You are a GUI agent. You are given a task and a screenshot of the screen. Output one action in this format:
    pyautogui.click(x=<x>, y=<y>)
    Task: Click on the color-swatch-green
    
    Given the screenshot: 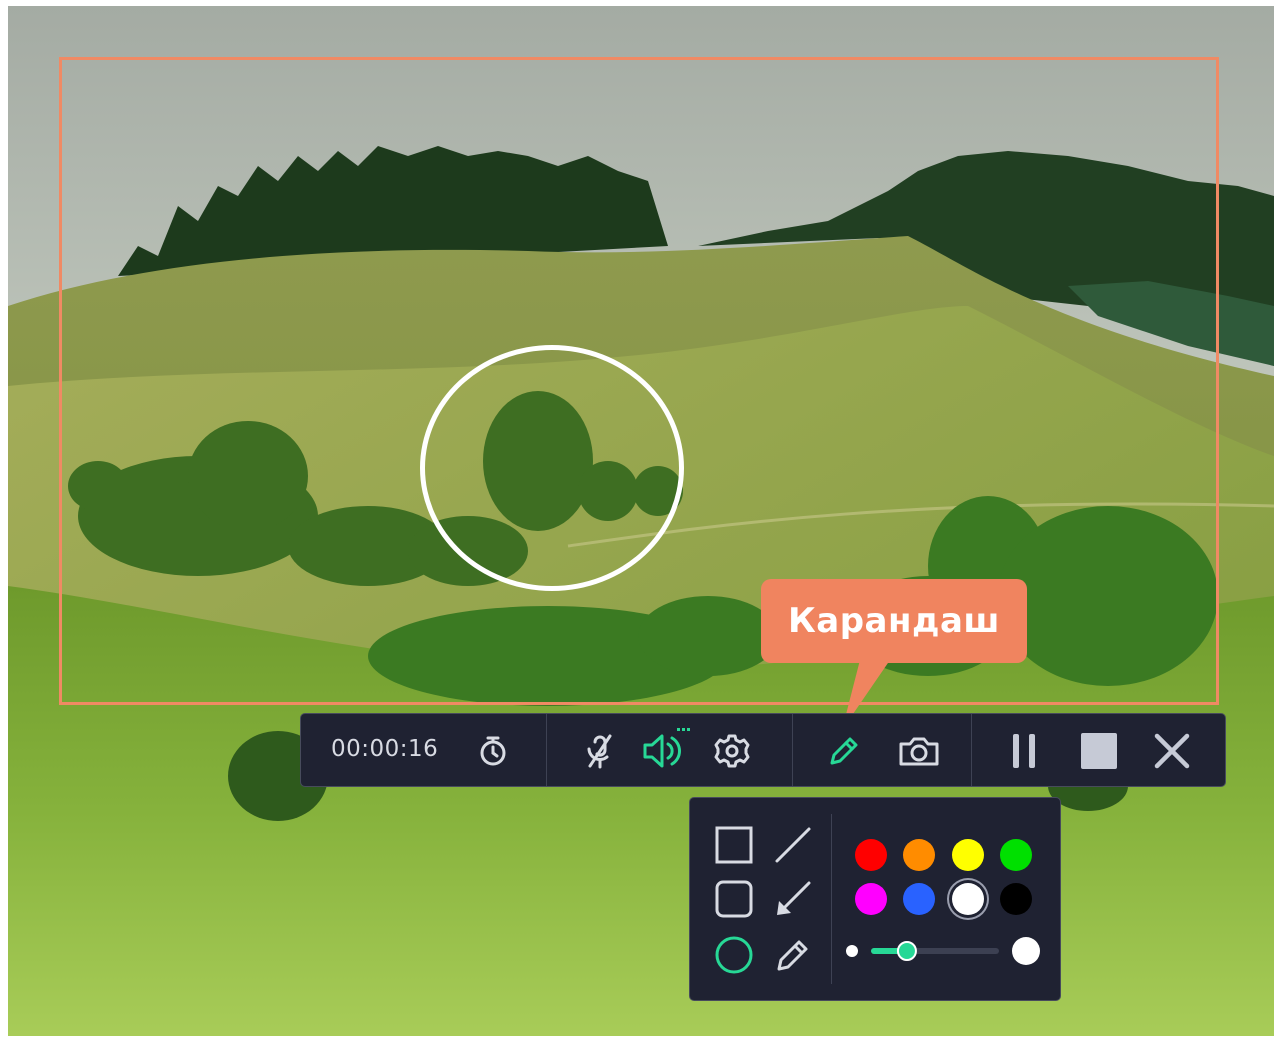 What is the action you would take?
    pyautogui.click(x=1016, y=855)
    